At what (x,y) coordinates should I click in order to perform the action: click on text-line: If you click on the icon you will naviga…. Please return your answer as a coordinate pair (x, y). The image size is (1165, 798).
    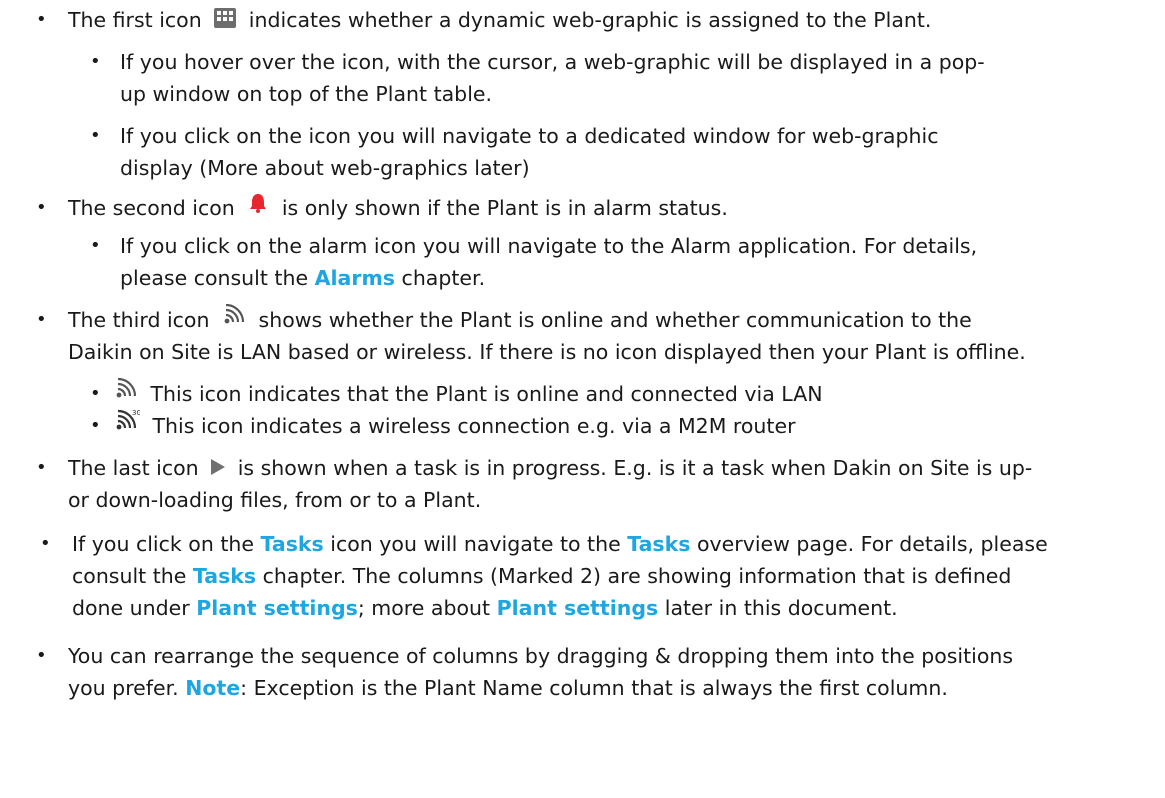
    Looking at the image, I should click on (529, 136).